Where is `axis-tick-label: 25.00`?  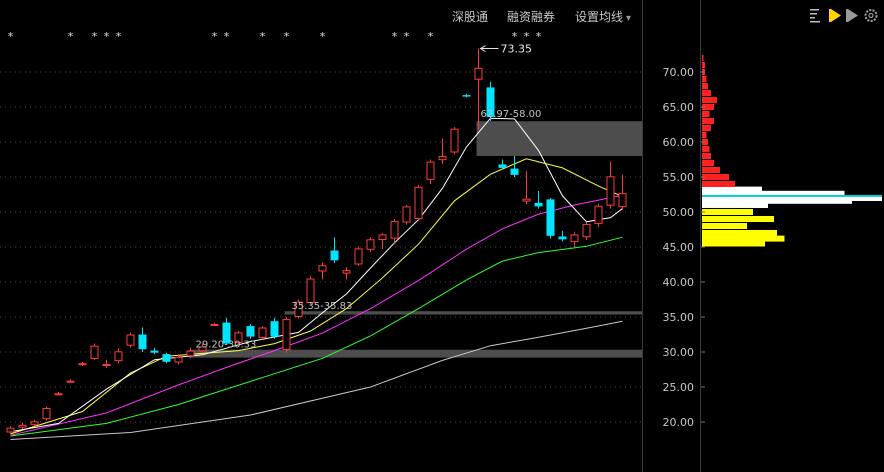
axis-tick-label: 25.00 is located at coordinates (679, 387).